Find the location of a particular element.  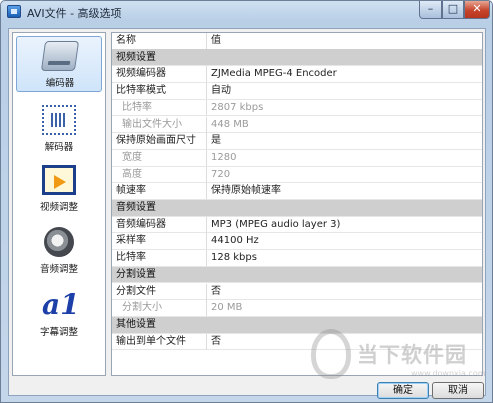

table-row: 比特率 128 kbps is located at coordinates (297, 258).